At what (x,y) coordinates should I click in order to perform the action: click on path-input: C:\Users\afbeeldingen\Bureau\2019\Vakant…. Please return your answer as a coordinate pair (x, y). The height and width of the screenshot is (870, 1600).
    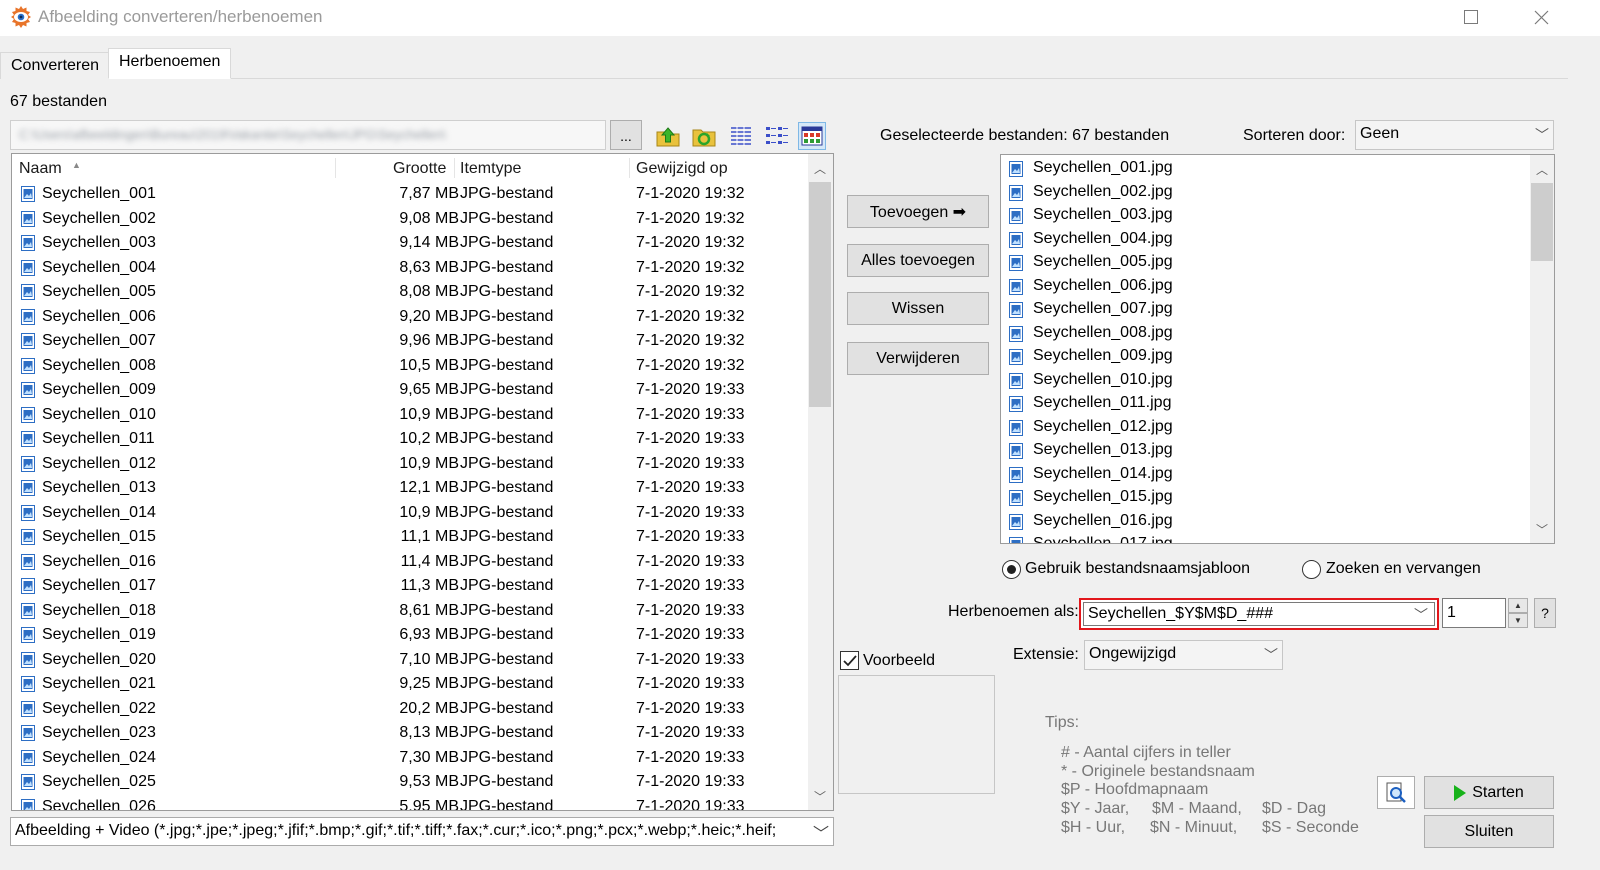
    Looking at the image, I should click on (308, 135).